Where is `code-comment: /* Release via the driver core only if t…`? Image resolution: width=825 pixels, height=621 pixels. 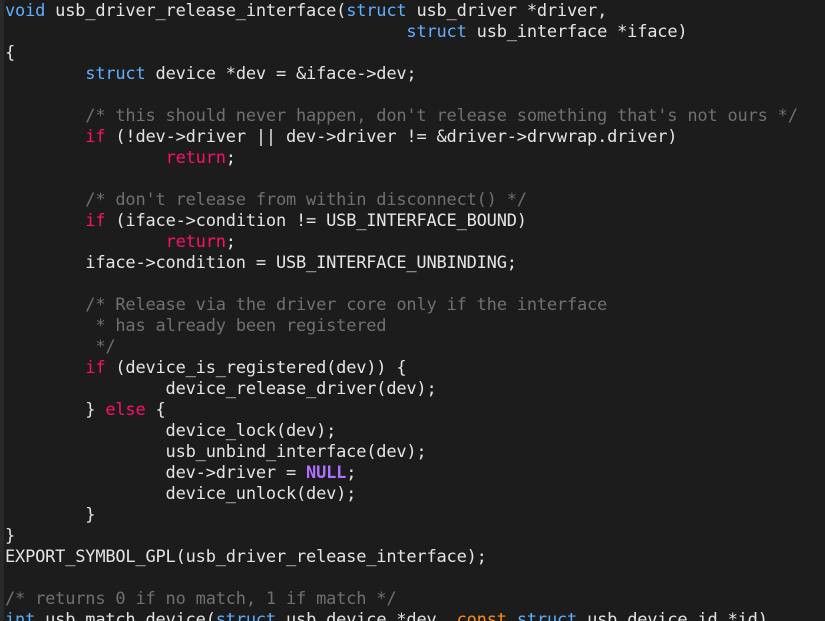
code-comment: /* Release via the driver core only if t… is located at coordinates (346, 305).